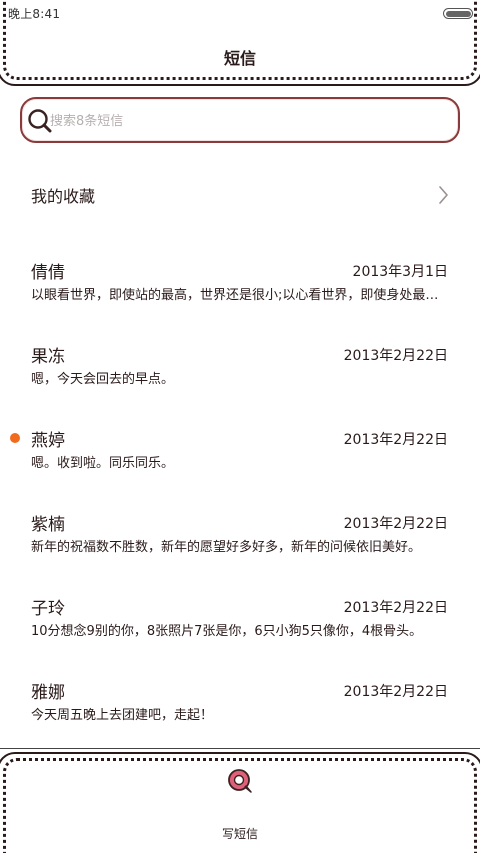 This screenshot has width=480, height=853. What do you see at coordinates (63, 196) in the screenshot?
I see `favorites-label: 我的收藏` at bounding box center [63, 196].